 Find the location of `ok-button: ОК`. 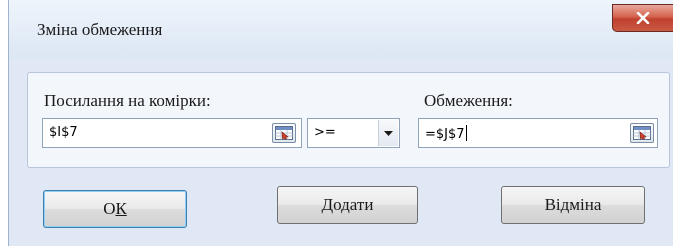

ok-button: ОК is located at coordinates (115, 209).